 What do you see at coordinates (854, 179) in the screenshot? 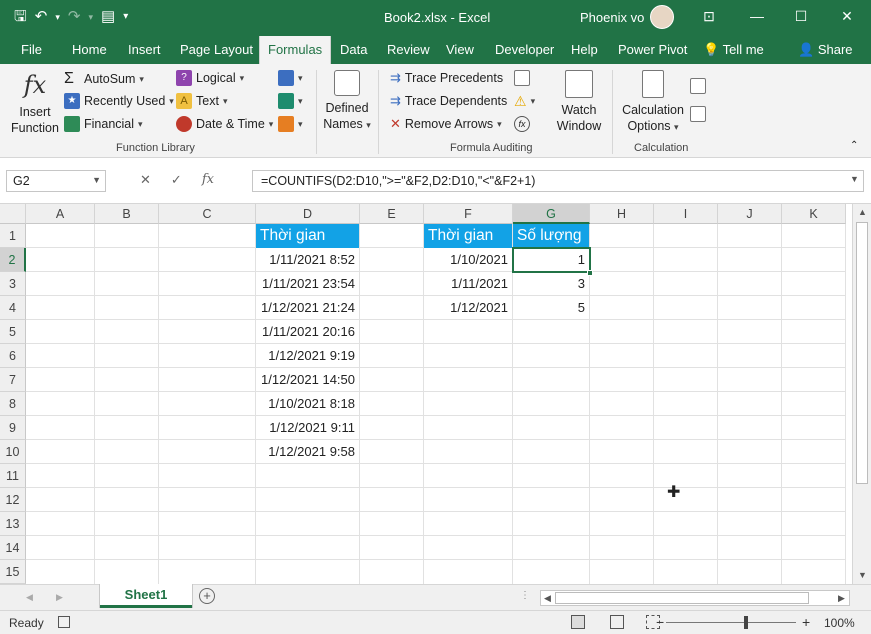
I see `expand-formula-bar-icon: ▼` at bounding box center [854, 179].